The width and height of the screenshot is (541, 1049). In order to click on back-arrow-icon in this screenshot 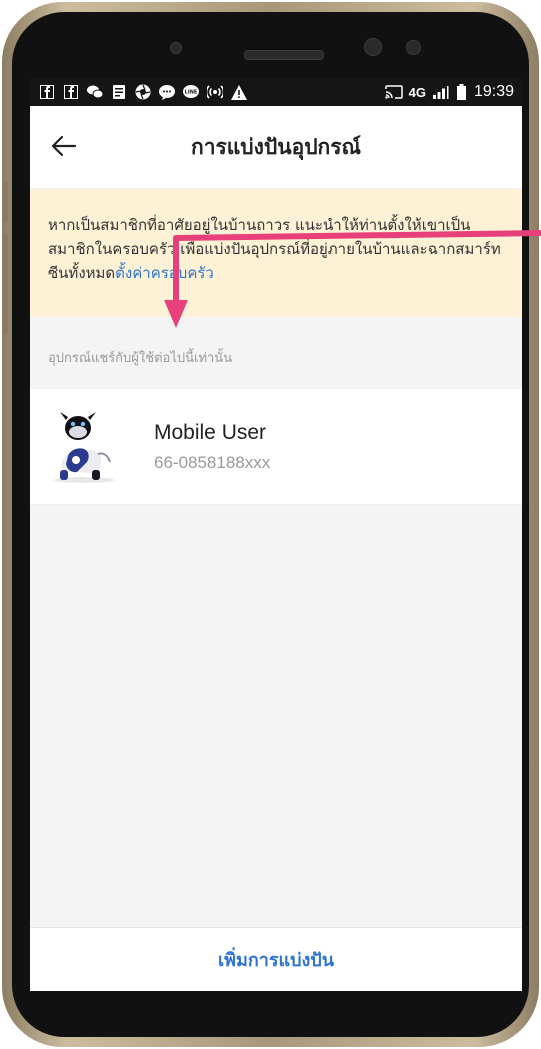, I will do `click(64, 146)`.